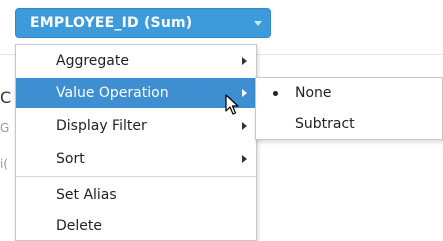 The width and height of the screenshot is (443, 241). What do you see at coordinates (136, 61) in the screenshot?
I see `menu-item-aggregate: Aggregate` at bounding box center [136, 61].